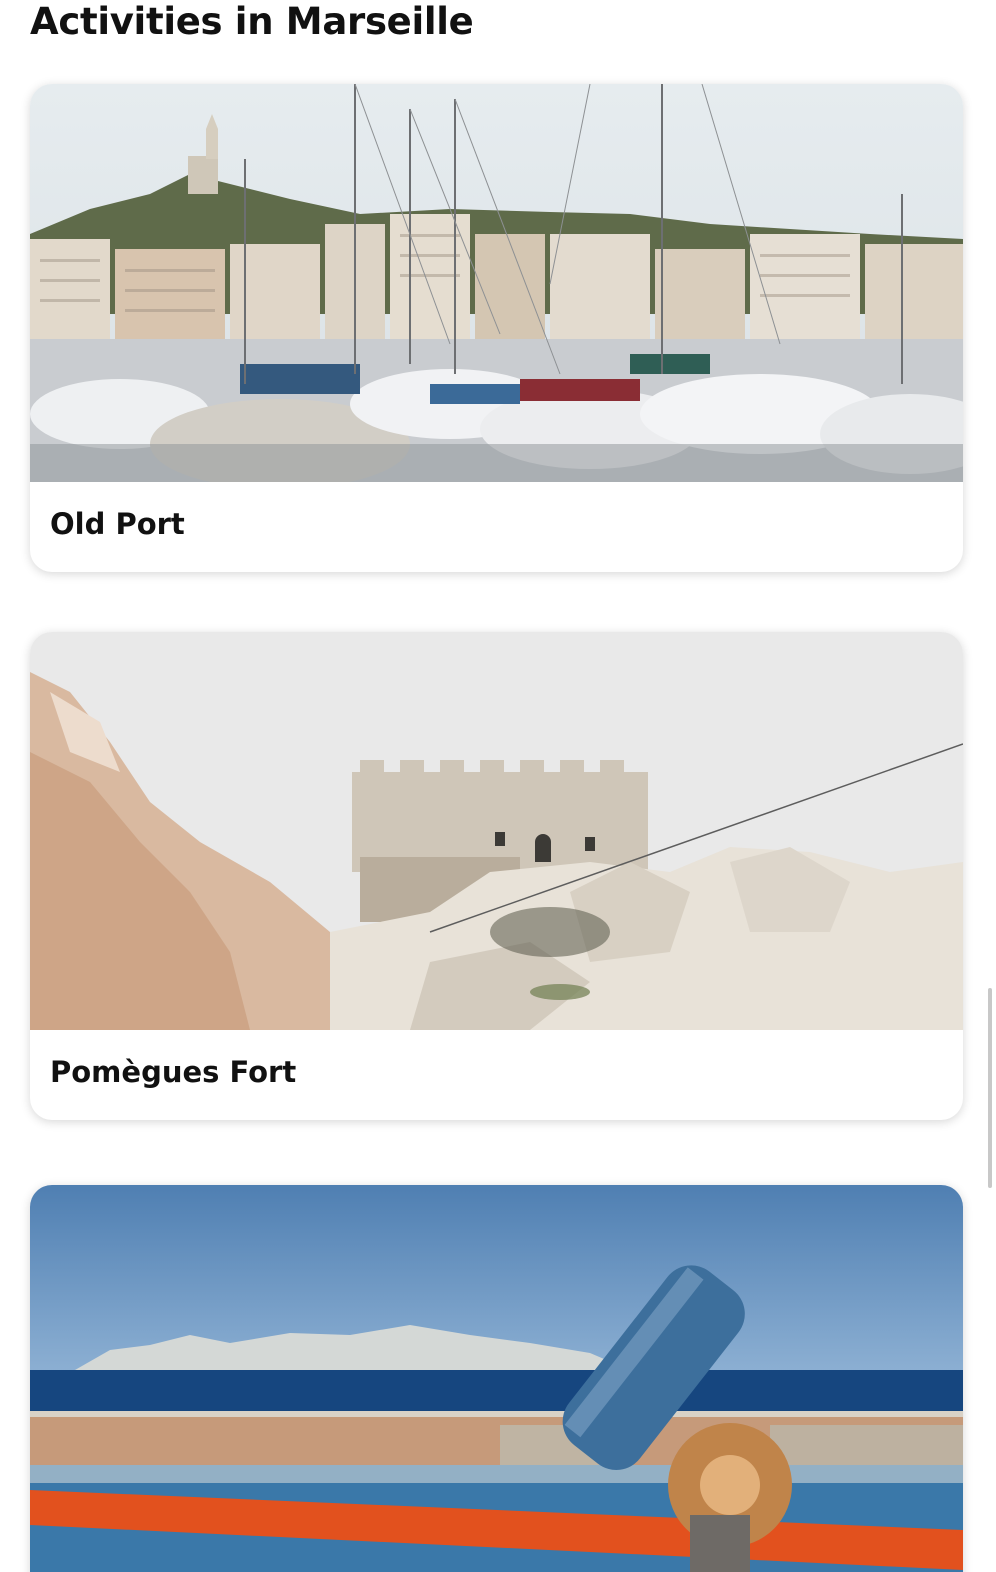 The width and height of the screenshot is (996, 1572). I want to click on page-title: Activities in Marseille, so click(252, 21).